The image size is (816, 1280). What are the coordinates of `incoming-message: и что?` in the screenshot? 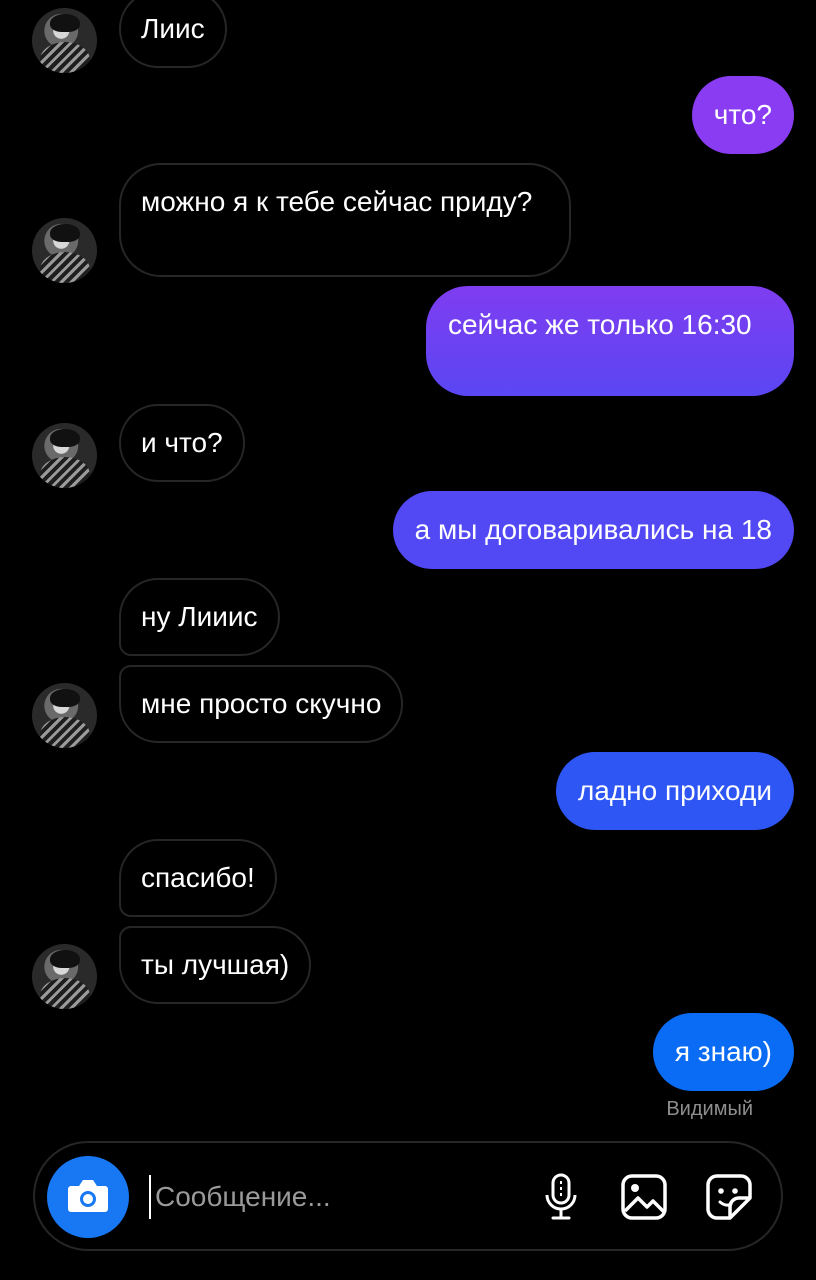 It's located at (182, 443).